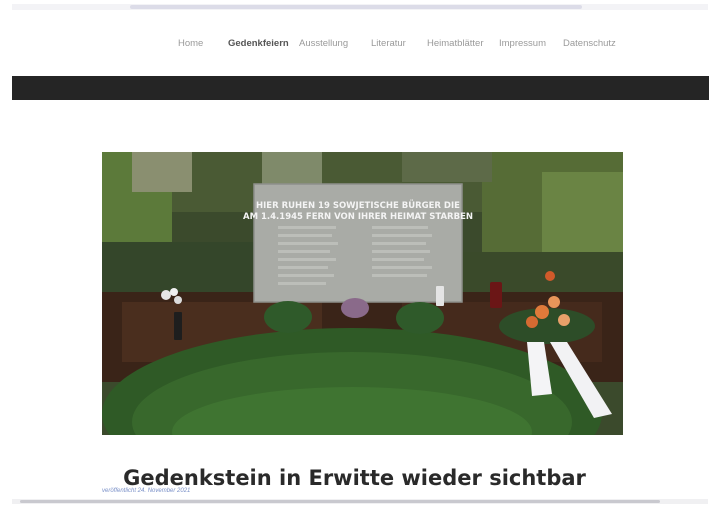 The image size is (709, 506). Describe the element at coordinates (356, 7) in the screenshot. I see `top-scrollbar-thumb` at that location.